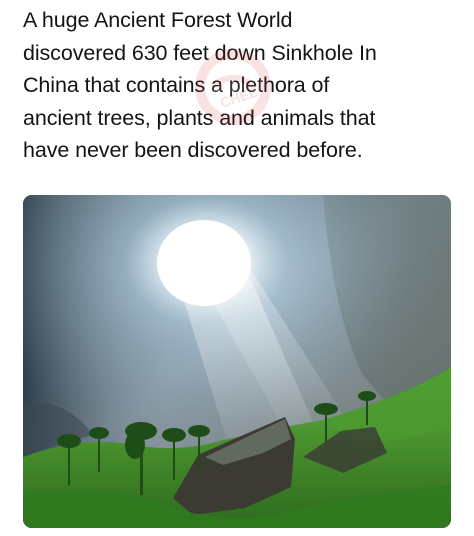 The width and height of the screenshot is (474, 536). What do you see at coordinates (158, 20) in the screenshot?
I see `caption-line: A huge Ancient Forest World` at bounding box center [158, 20].